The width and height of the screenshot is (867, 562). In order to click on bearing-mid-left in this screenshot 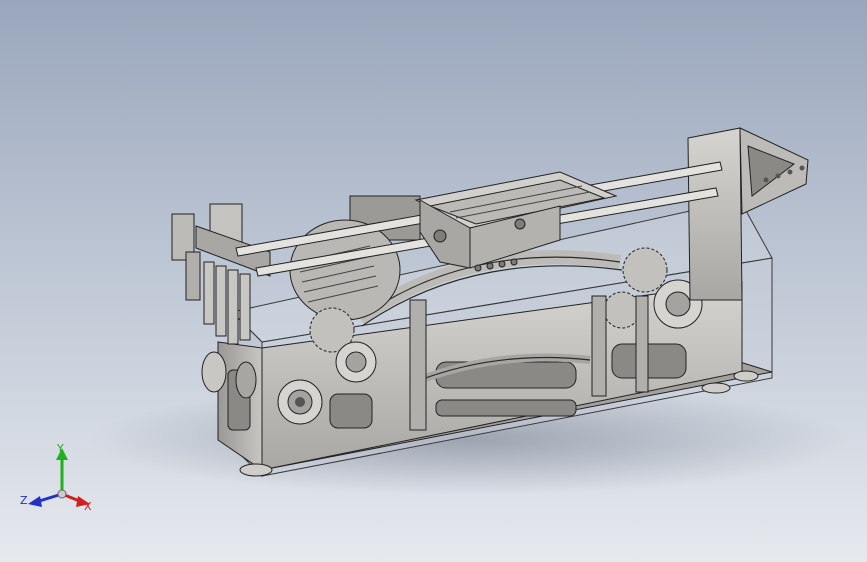, I will do `click(356, 362)`.